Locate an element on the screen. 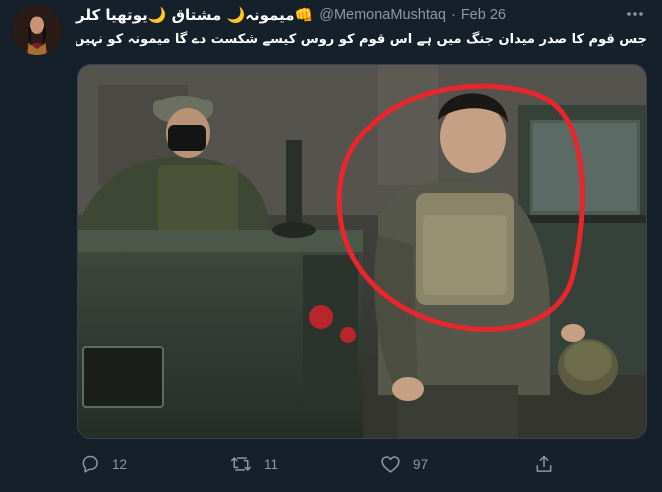 The height and width of the screenshot is (492, 662). more-options-button is located at coordinates (635, 14).